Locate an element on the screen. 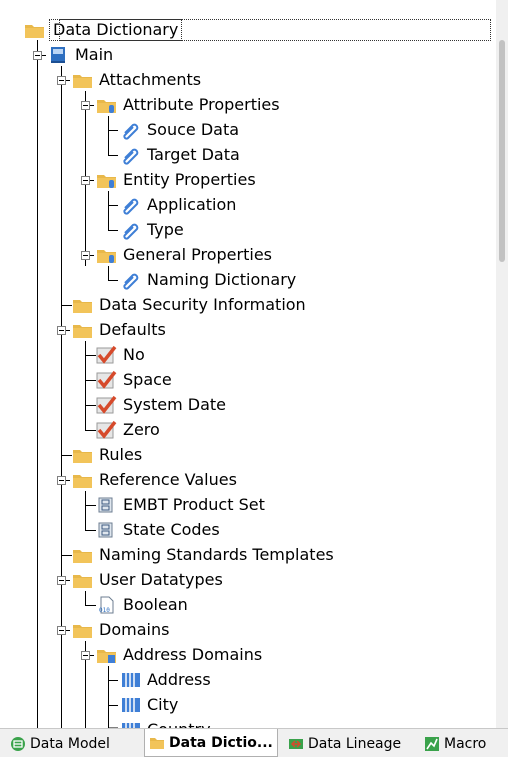 The height and width of the screenshot is (757, 508). tree-item-embt-product-set: EMBT Product Set is located at coordinates (181, 505).